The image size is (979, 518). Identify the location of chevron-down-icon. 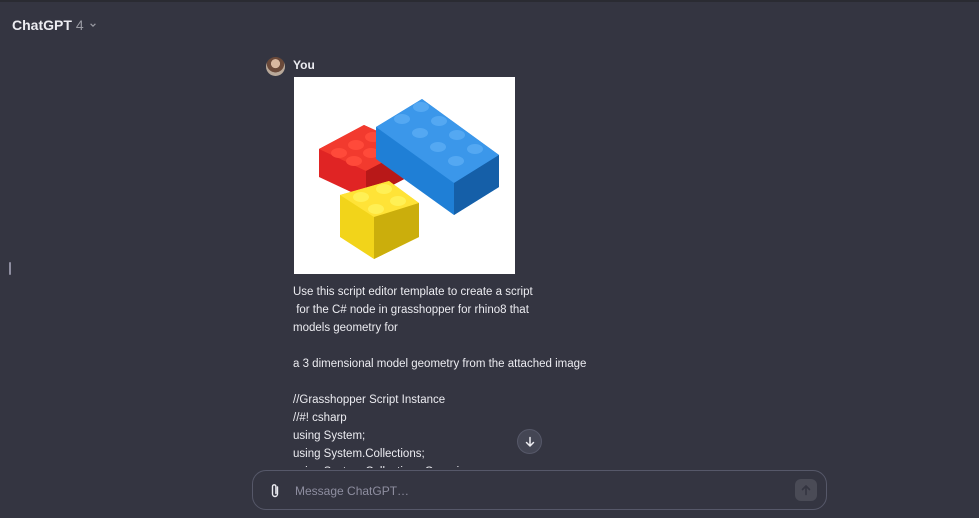
(92, 25).